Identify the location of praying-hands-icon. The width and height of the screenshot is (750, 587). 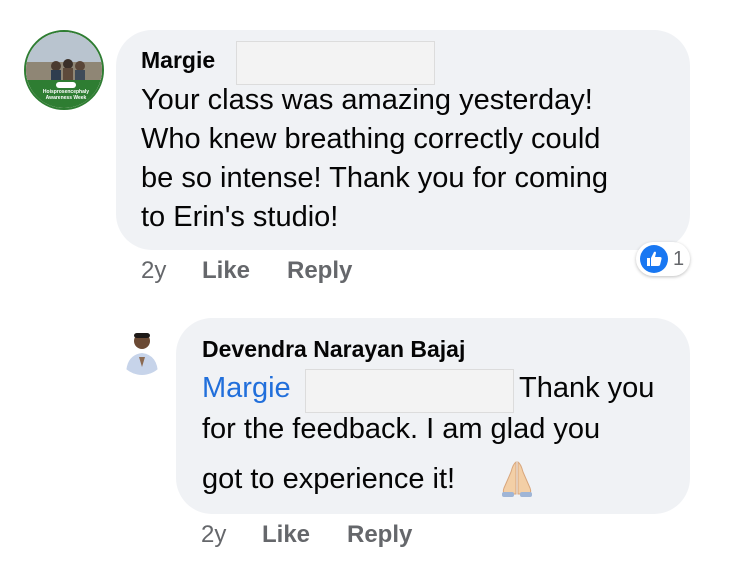
(517, 479).